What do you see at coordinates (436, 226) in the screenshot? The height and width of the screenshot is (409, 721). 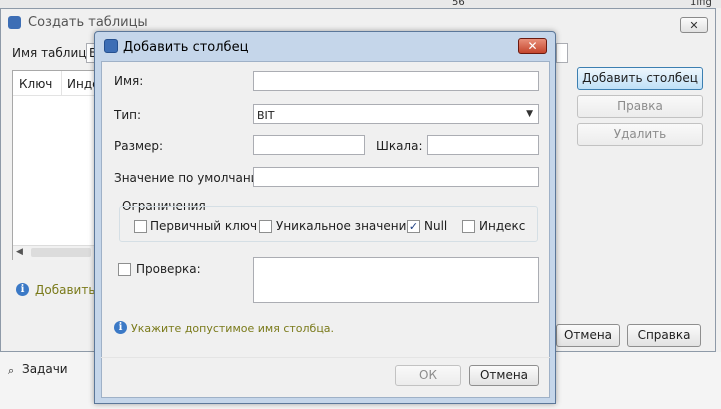 I see `null-label: Null` at bounding box center [436, 226].